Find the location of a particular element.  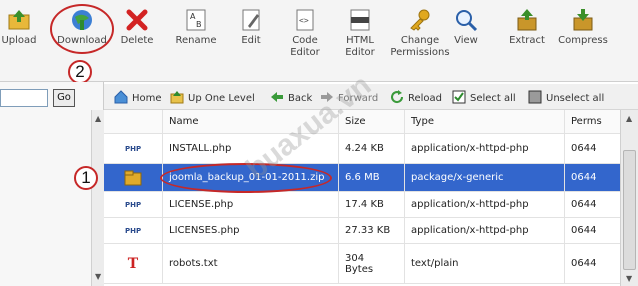

go-button: Go is located at coordinates (64, 98).